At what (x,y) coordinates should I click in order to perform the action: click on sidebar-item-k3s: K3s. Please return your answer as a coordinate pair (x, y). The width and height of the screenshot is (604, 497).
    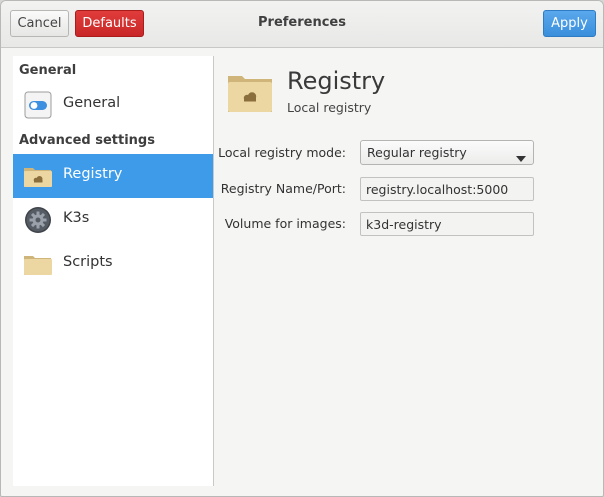
    Looking at the image, I should click on (113, 220).